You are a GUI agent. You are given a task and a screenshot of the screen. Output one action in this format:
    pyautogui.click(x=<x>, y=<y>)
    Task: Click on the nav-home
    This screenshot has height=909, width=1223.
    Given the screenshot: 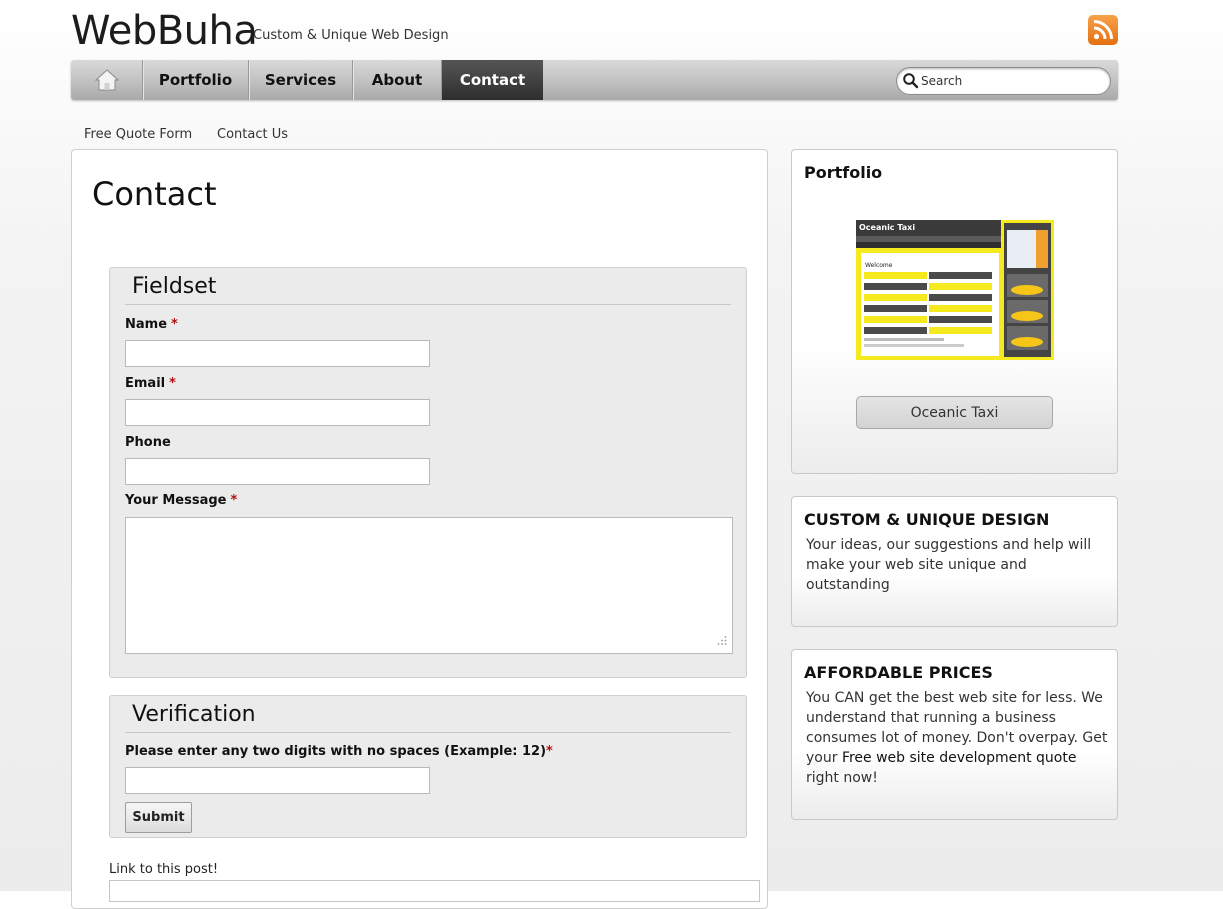 What is the action you would take?
    pyautogui.click(x=107, y=80)
    